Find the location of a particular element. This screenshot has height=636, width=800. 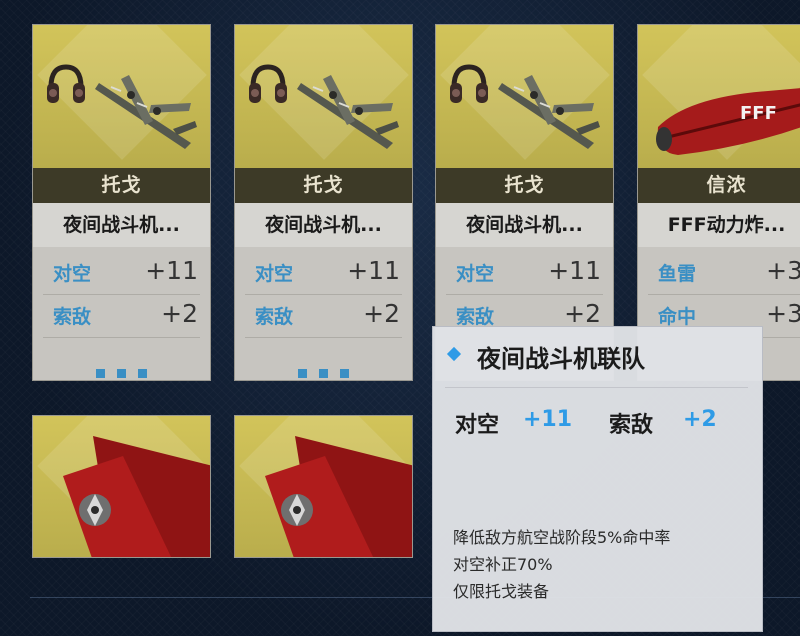

diamond-icon is located at coordinates (454, 354).